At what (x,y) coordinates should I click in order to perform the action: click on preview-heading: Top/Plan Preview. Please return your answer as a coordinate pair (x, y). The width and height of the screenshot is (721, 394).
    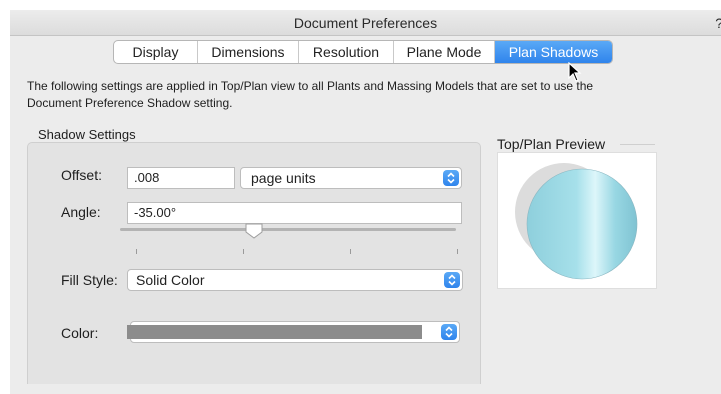
    Looking at the image, I should click on (551, 144).